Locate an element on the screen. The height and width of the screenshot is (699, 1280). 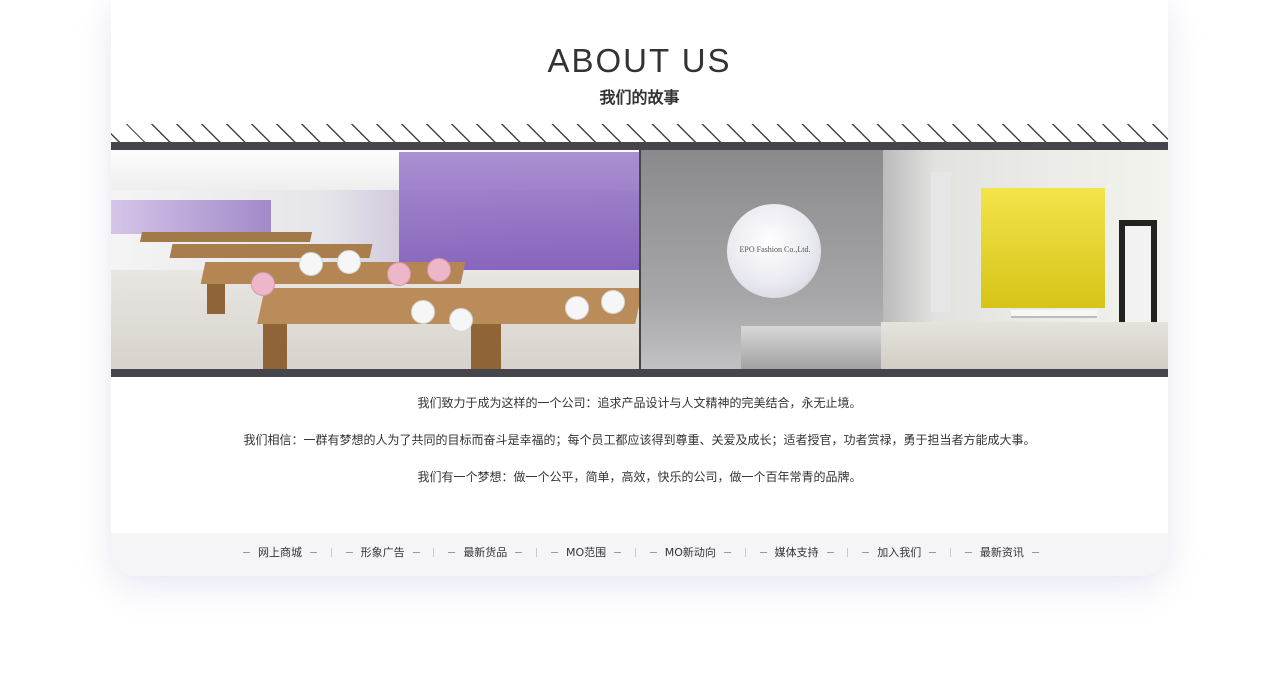
footer-link-join-us: 加入我们 is located at coordinates (899, 552).